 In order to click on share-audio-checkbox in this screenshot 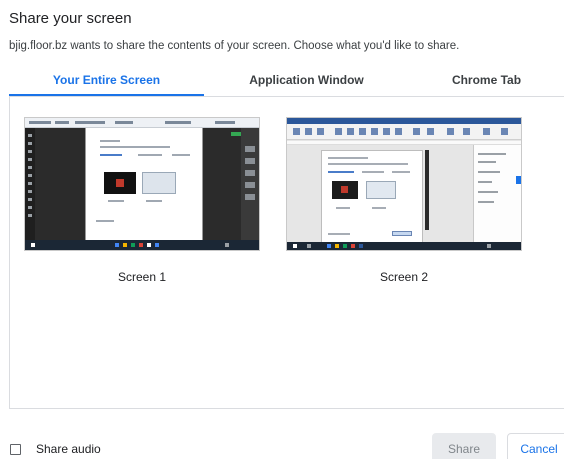, I will do `click(15, 449)`.